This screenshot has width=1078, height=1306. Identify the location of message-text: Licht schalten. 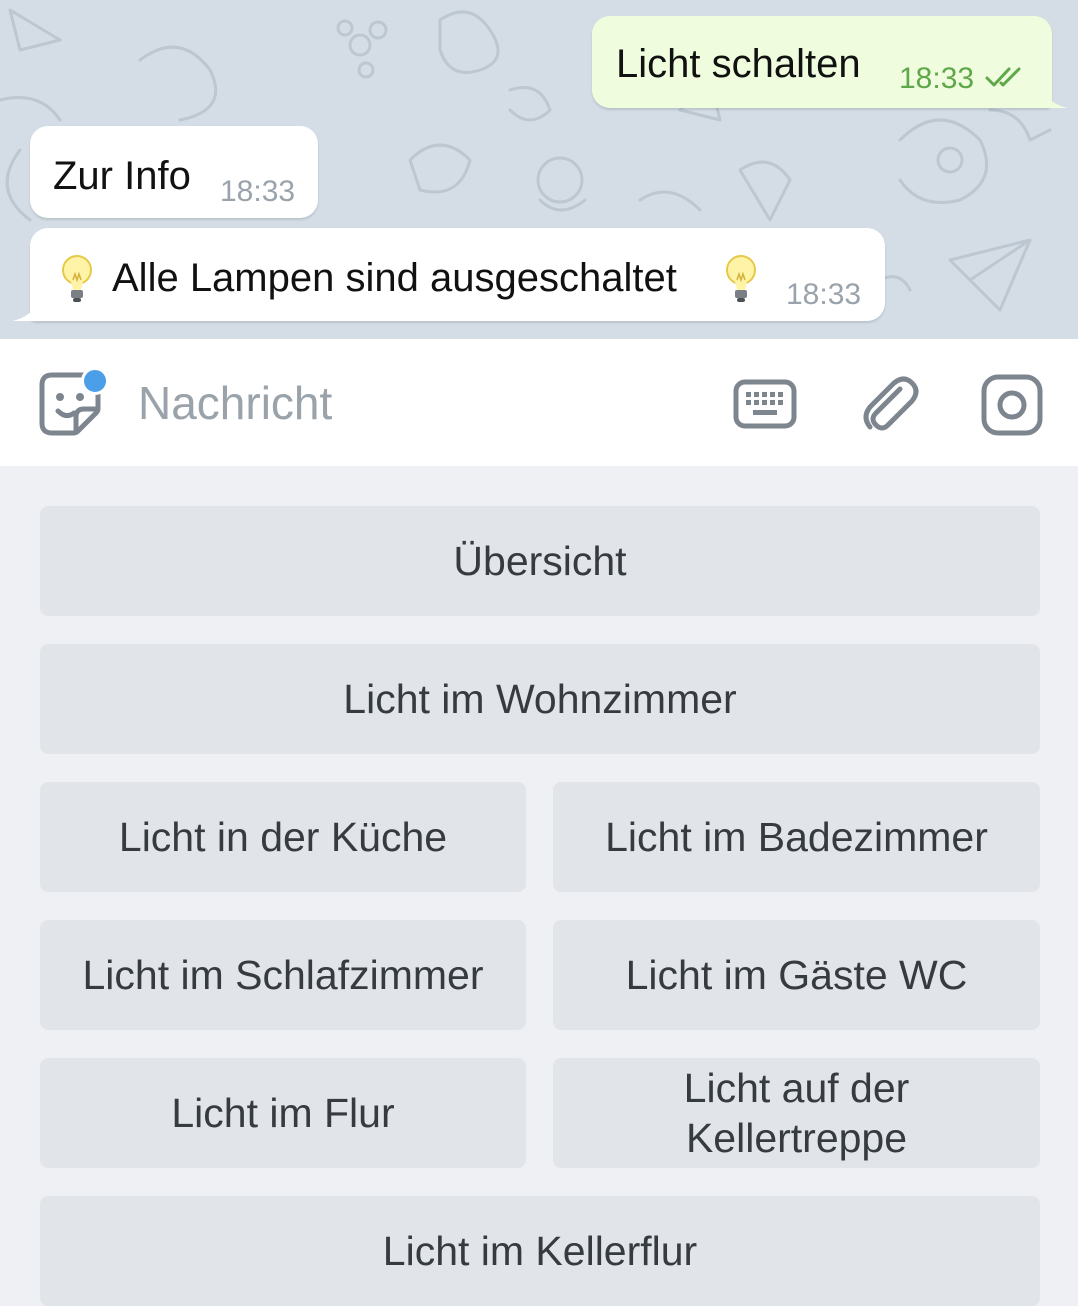
(738, 64).